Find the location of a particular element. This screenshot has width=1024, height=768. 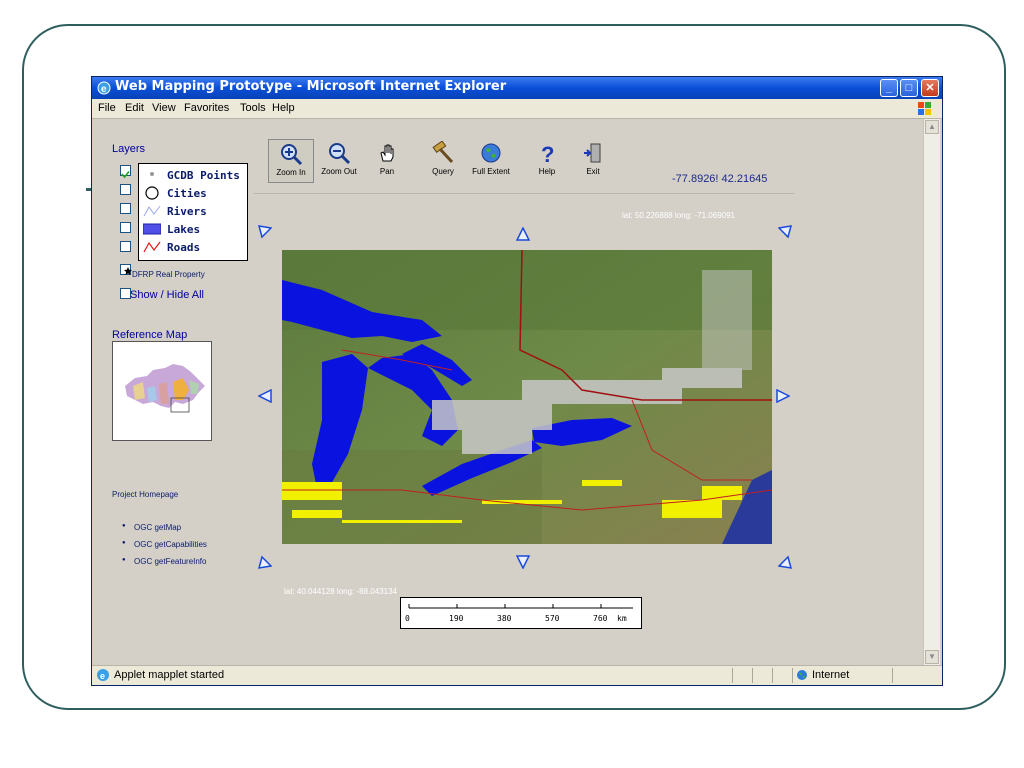

scale-label-2: 380 is located at coordinates (504, 618).